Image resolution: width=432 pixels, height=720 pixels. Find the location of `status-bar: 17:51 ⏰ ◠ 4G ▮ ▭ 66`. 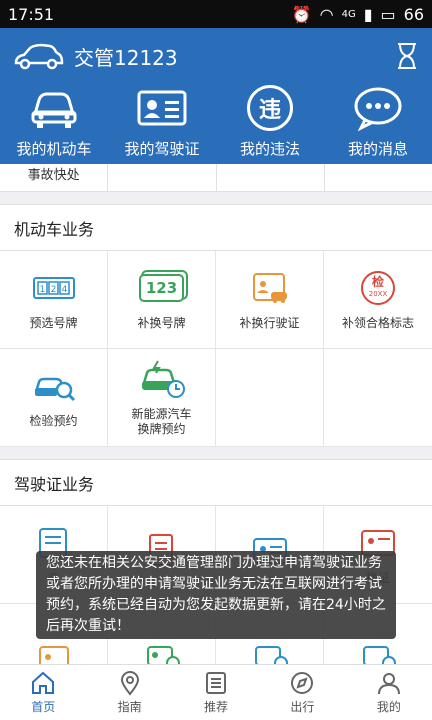

status-bar: 17:51 ⏰ ◠ 4G ▮ ▭ 66 is located at coordinates (216, 14).